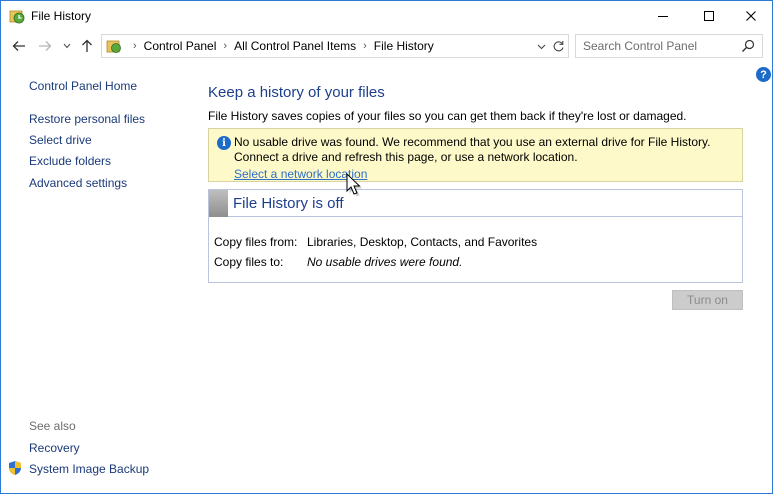 The width and height of the screenshot is (773, 494). Describe the element at coordinates (296, 92) in the screenshot. I see `page-title: Keep a history of your files` at that location.